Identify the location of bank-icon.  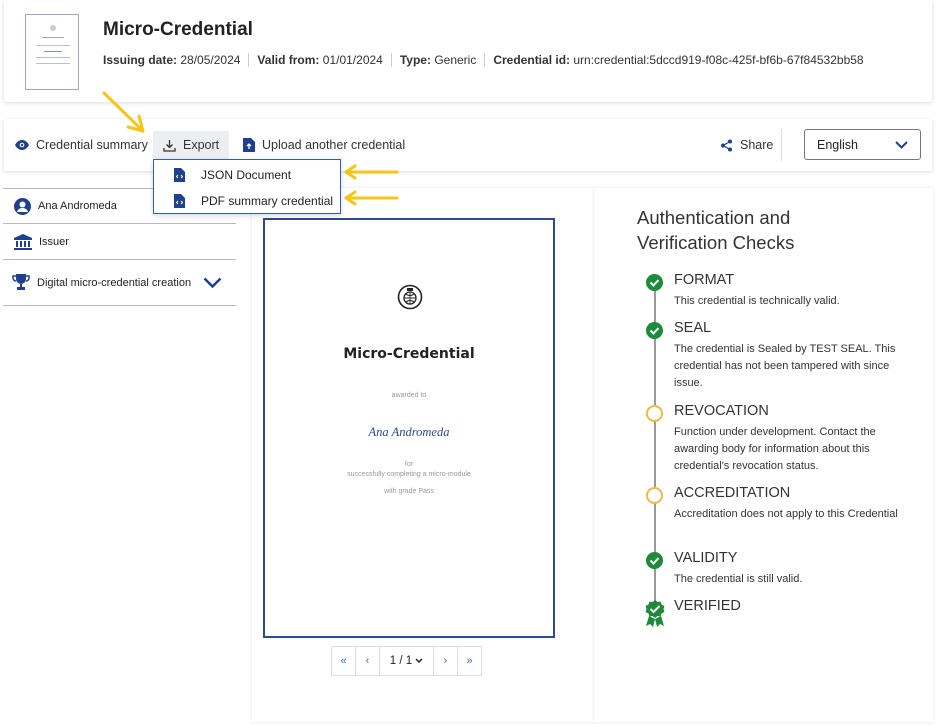
(23, 241).